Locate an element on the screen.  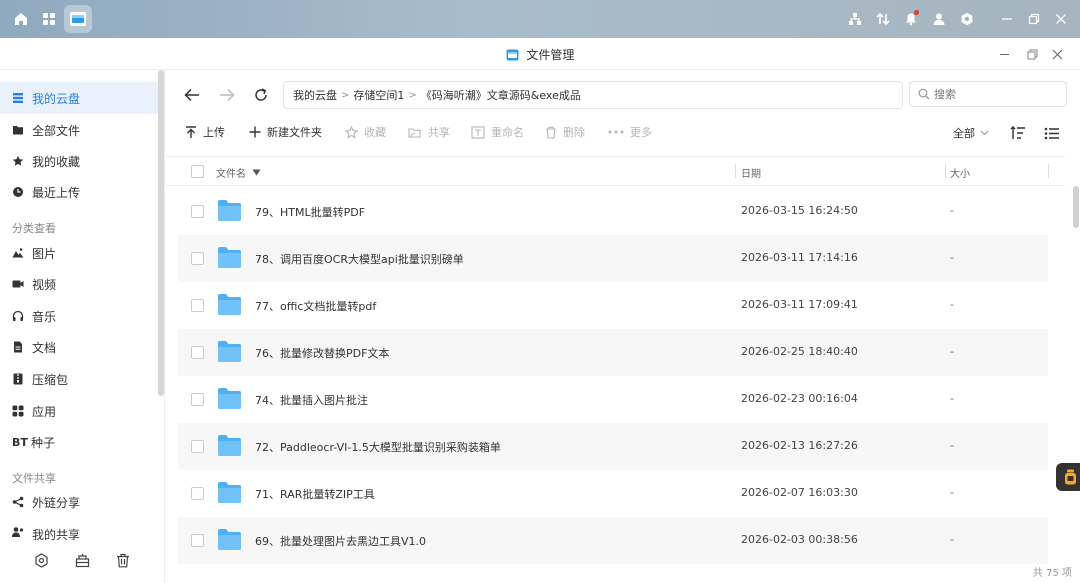
file-list-scrollbar is located at coordinates (1076, 207).